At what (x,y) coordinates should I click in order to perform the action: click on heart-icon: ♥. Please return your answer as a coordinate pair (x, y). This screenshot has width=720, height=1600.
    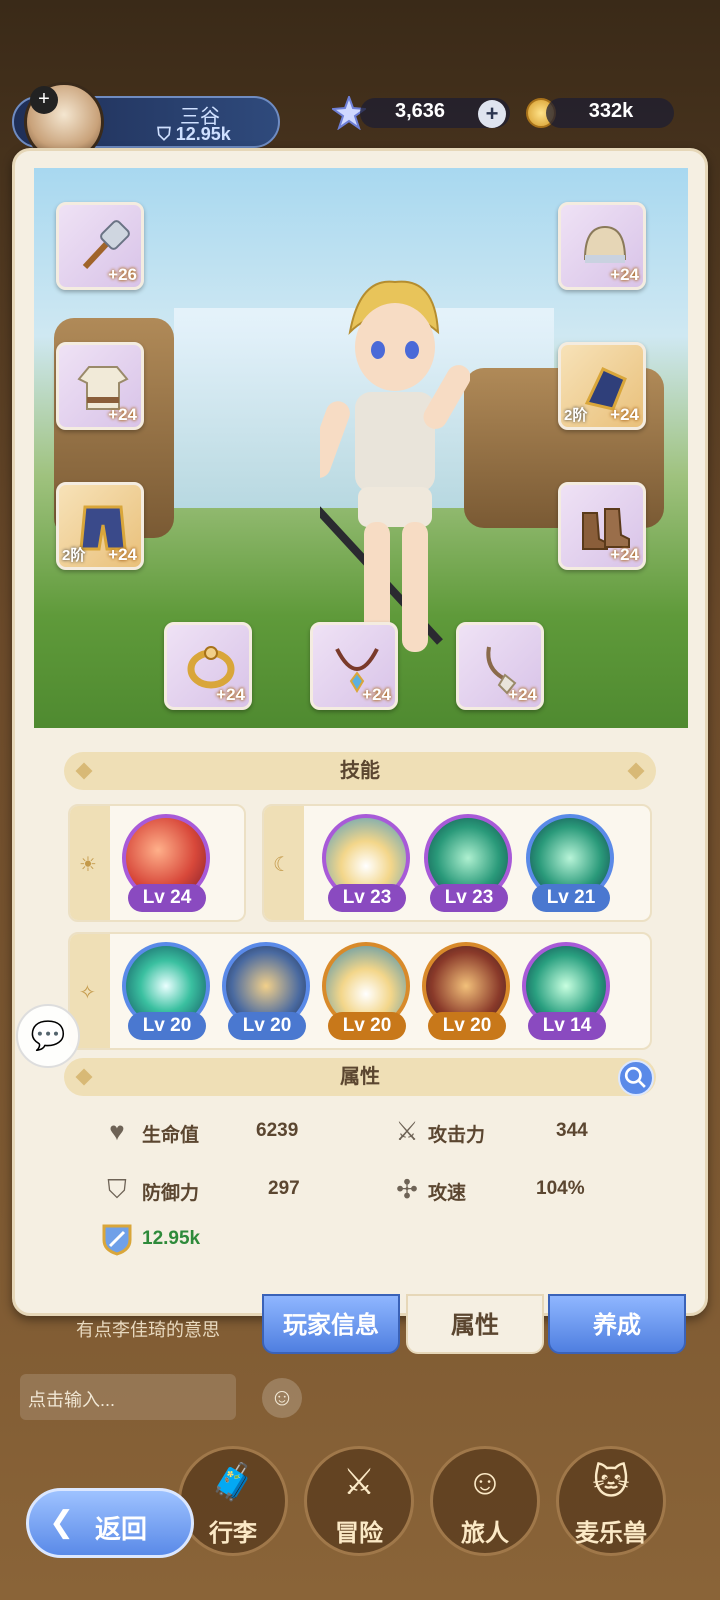
    Looking at the image, I should click on (117, 1131).